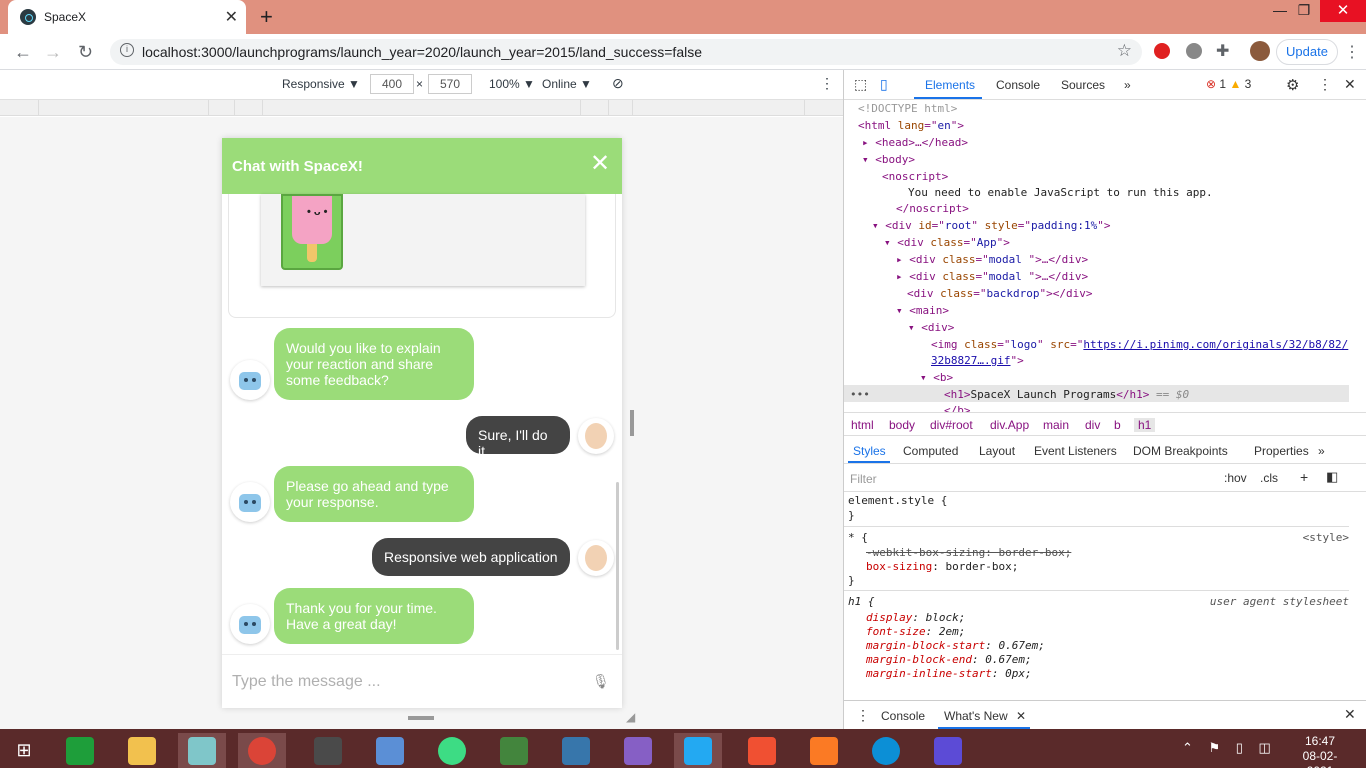 This screenshot has width=1366, height=779. Describe the element at coordinates (127, 50) in the screenshot. I see `info-icon: i` at that location.